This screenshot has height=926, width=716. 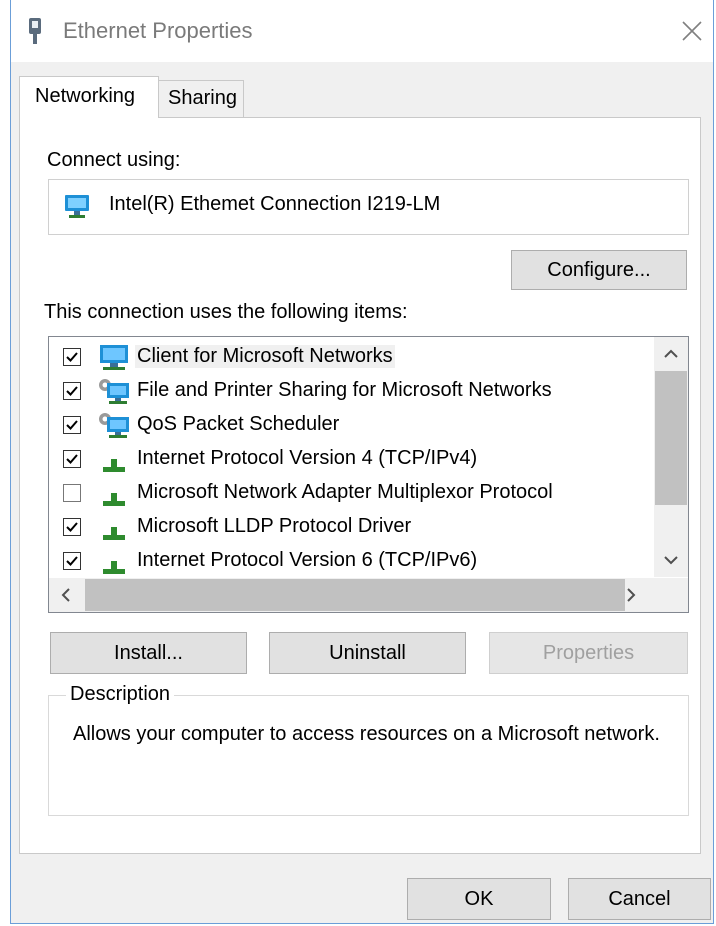 I want to click on list-item: QoS Packet Scheduler, so click(x=349, y=425).